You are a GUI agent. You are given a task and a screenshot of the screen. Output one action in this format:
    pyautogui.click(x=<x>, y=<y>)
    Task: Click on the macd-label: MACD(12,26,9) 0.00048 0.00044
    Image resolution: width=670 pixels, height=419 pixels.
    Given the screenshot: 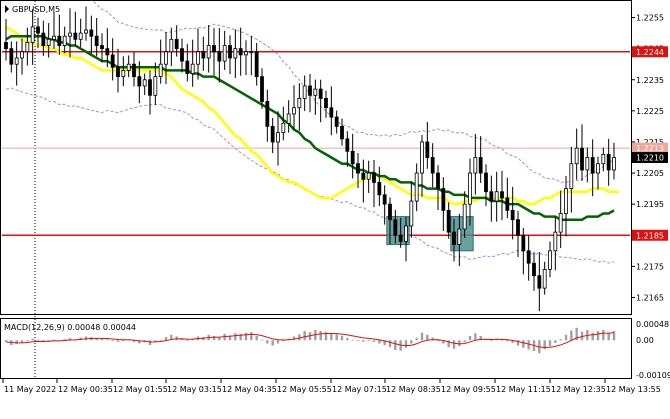 What is the action you would take?
    pyautogui.click(x=70, y=327)
    